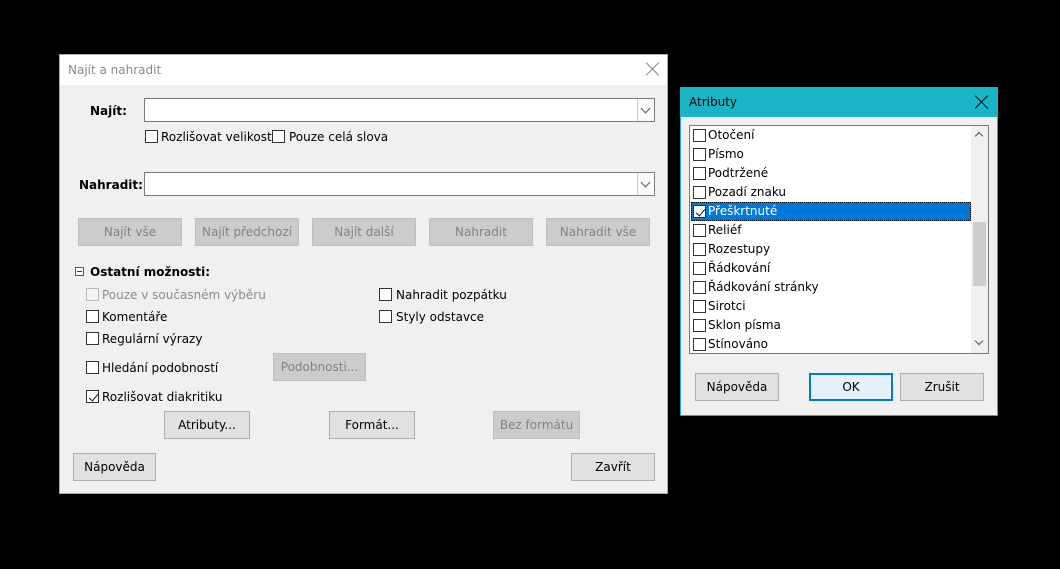 The image size is (1060, 569). Describe the element at coordinates (111, 185) in the screenshot. I see `replace-label: Nahradit:` at that location.